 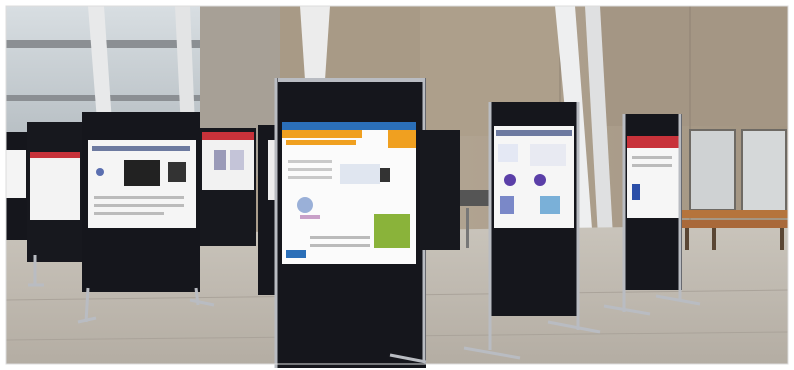 What do you see at coordinates (146, 218) in the screenshot?
I see `poster-board-center-left` at bounding box center [146, 218].